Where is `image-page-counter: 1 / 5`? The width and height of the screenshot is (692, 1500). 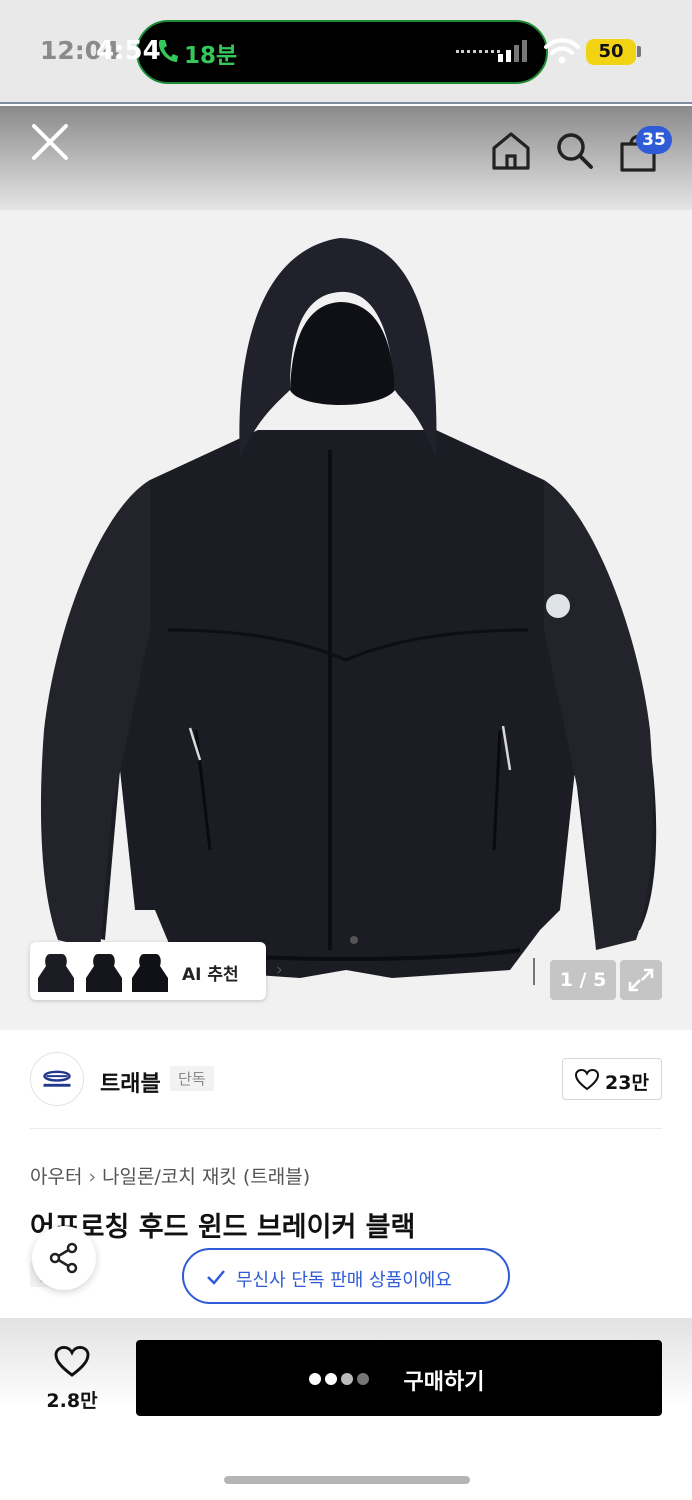
image-page-counter: 1 / 5 is located at coordinates (583, 980).